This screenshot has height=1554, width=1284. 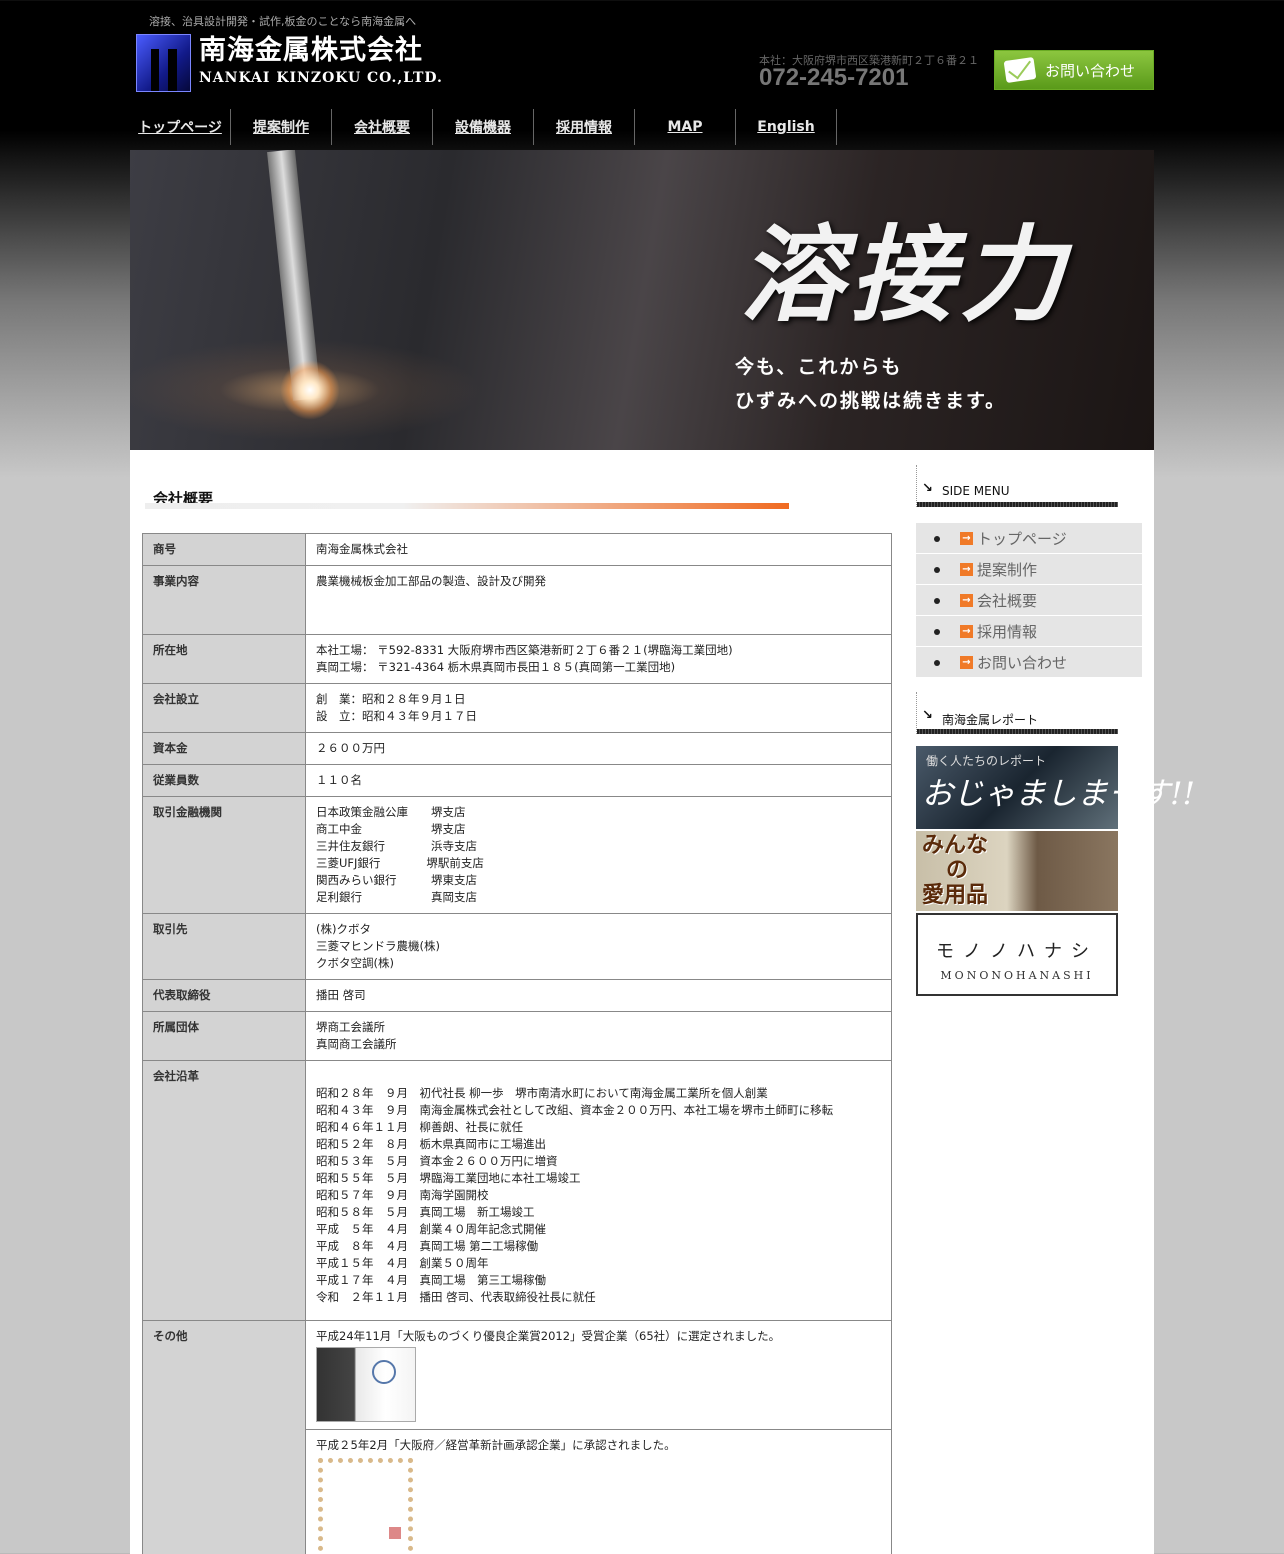 I want to click on side-menu-heading: ↘ SIDE MENU, so click(x=1036, y=486).